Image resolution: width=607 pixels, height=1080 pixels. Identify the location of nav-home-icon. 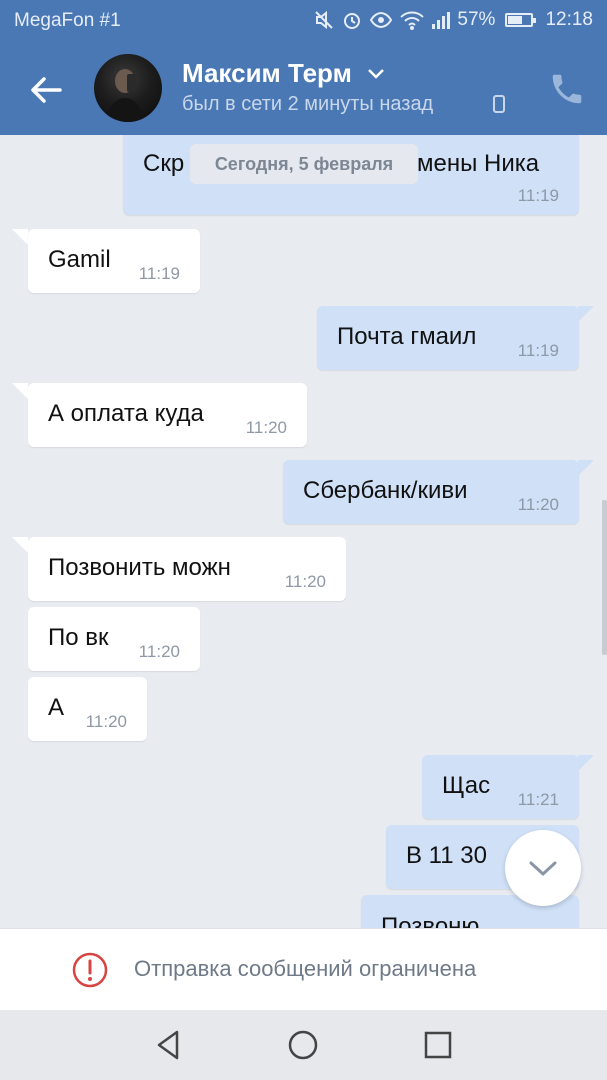
(303, 1045).